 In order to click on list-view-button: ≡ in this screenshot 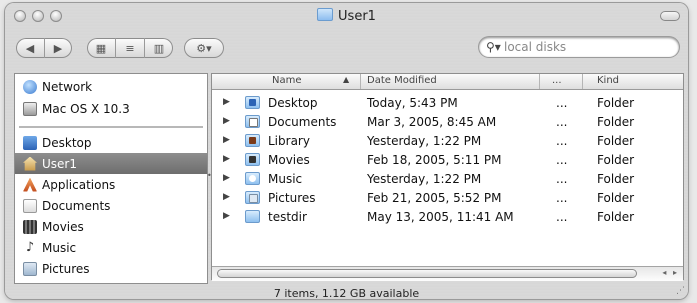, I will do `click(130, 48)`.